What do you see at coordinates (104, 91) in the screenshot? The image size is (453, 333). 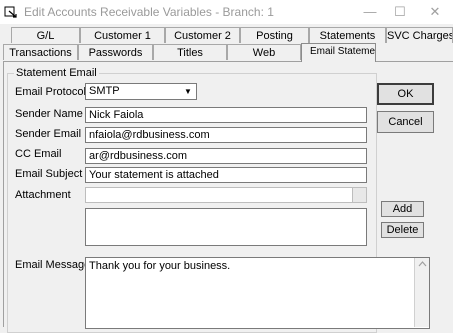 I see `email-protocol-value: SMTP` at bounding box center [104, 91].